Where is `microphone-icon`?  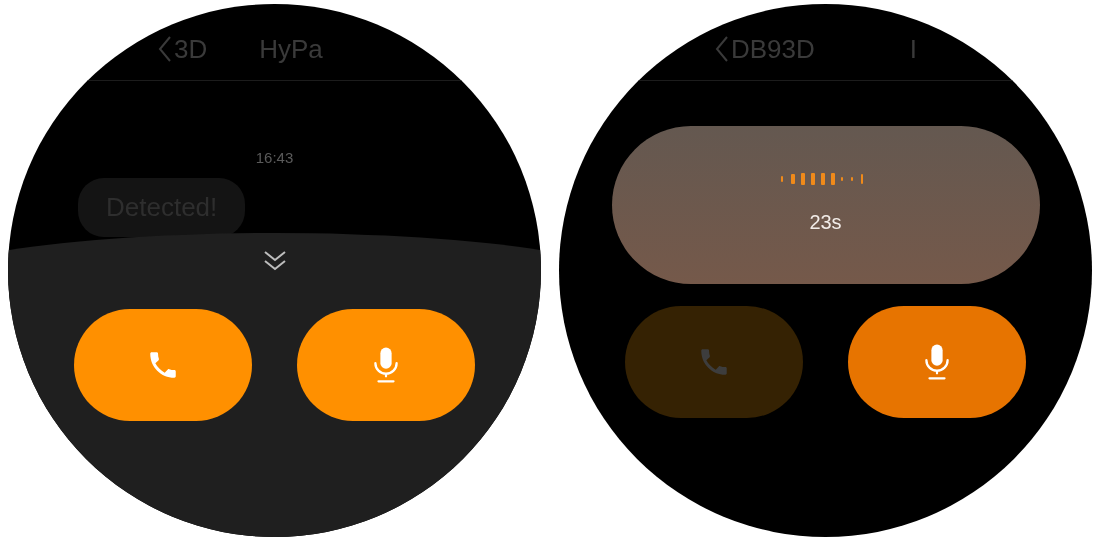 microphone-icon is located at coordinates (937, 362).